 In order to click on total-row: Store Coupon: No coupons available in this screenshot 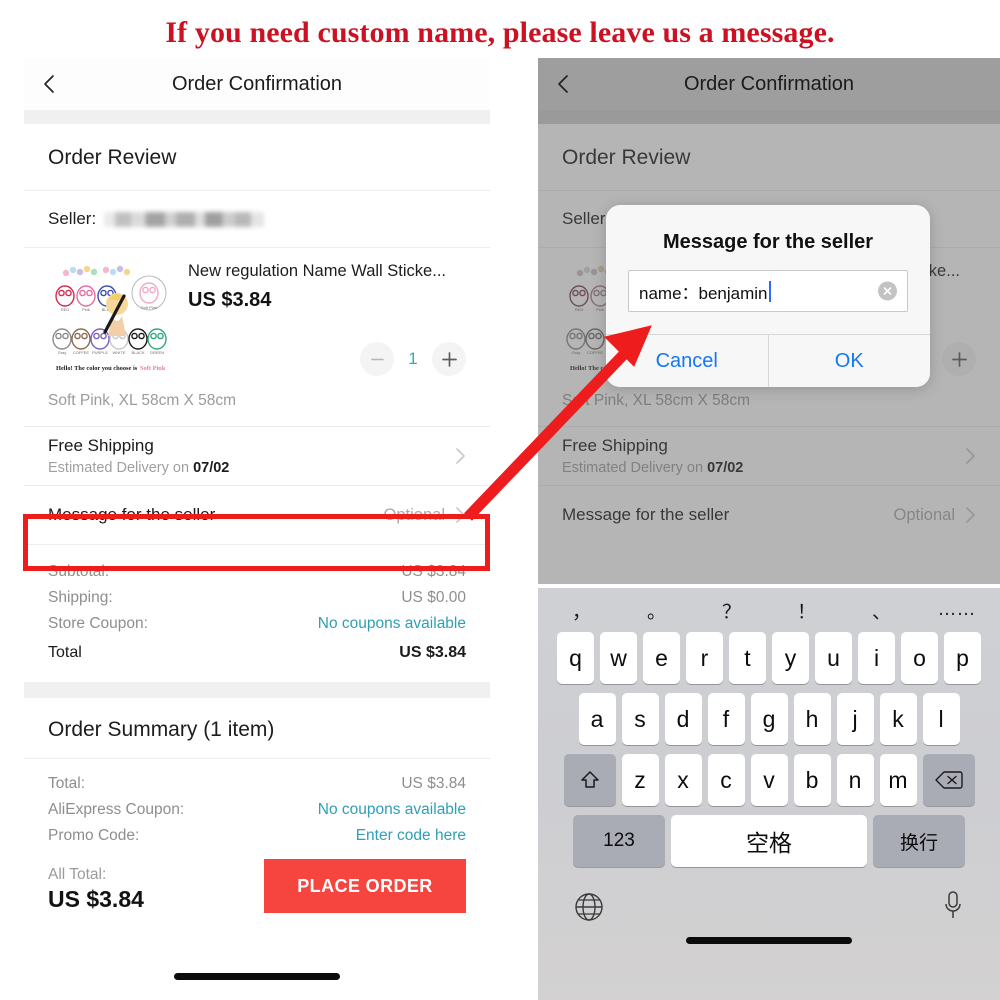, I will do `click(257, 624)`.